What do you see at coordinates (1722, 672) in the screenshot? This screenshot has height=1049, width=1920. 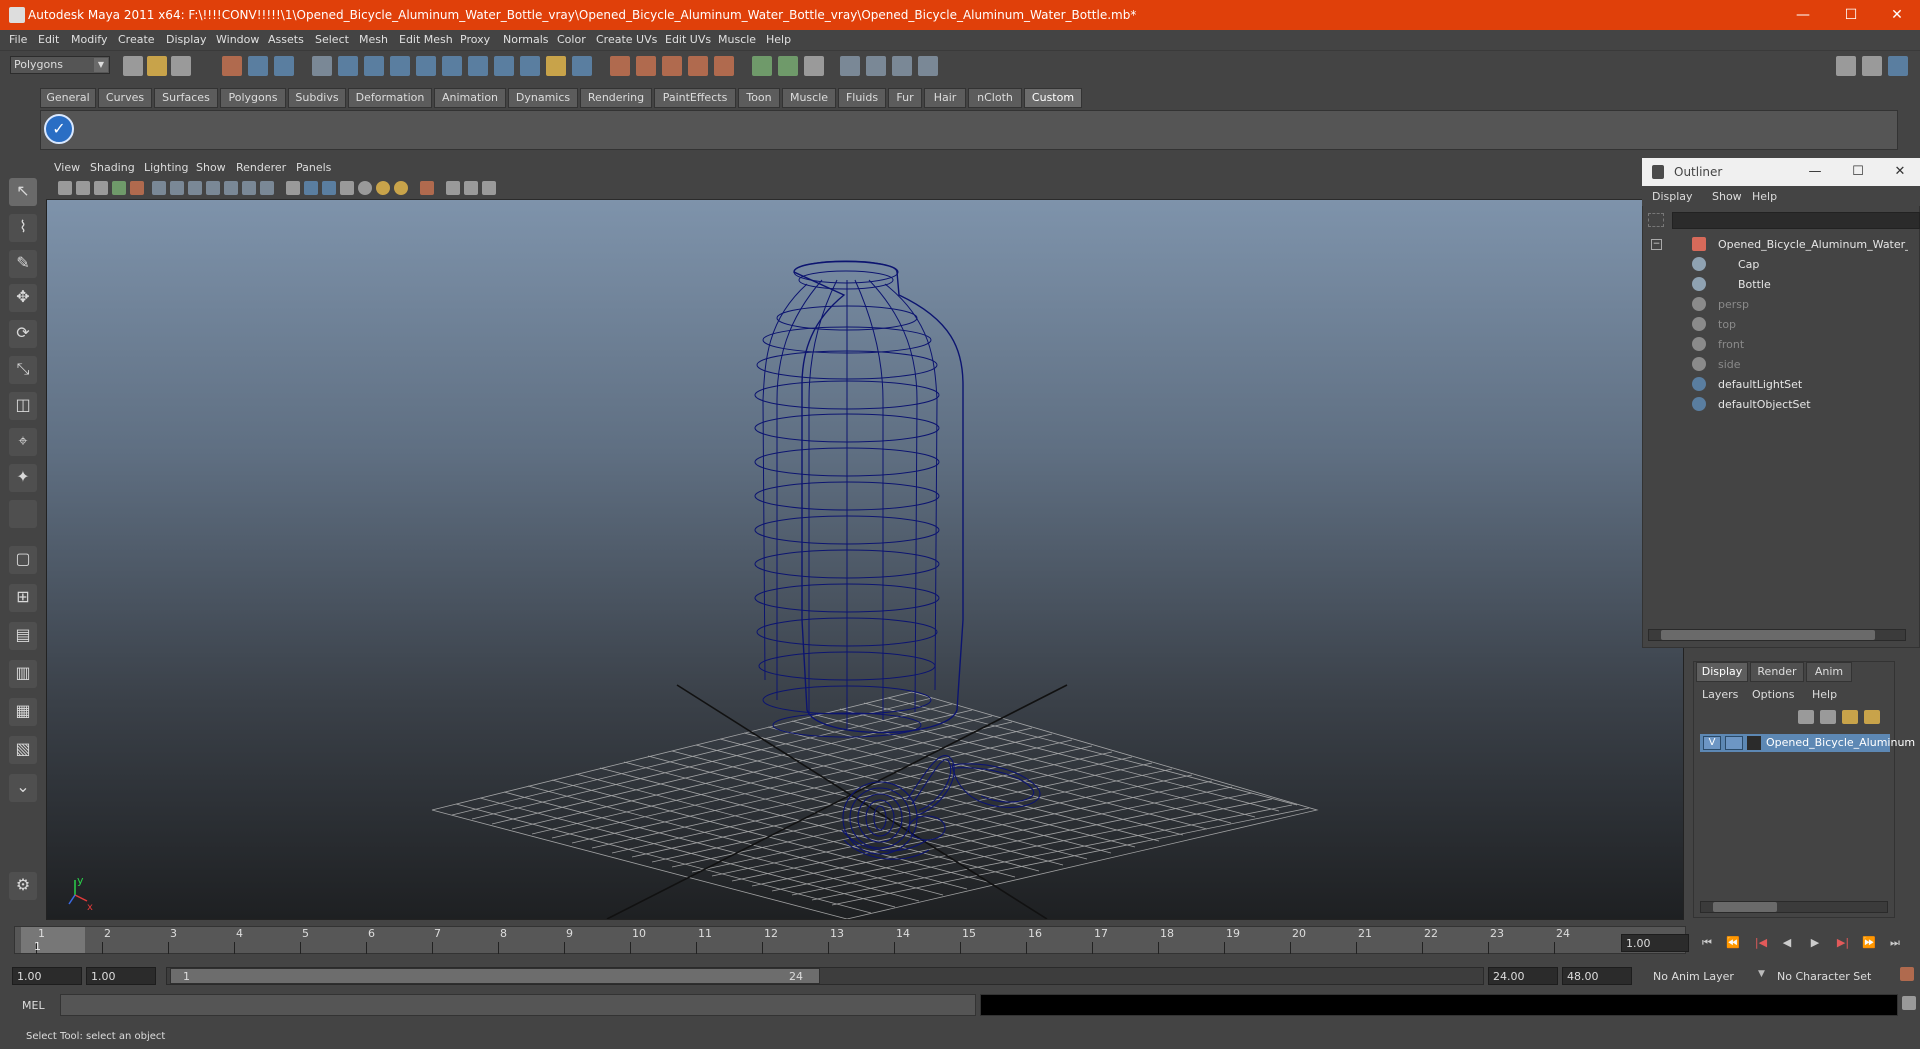 I see `layer-tab-display: Display` at bounding box center [1722, 672].